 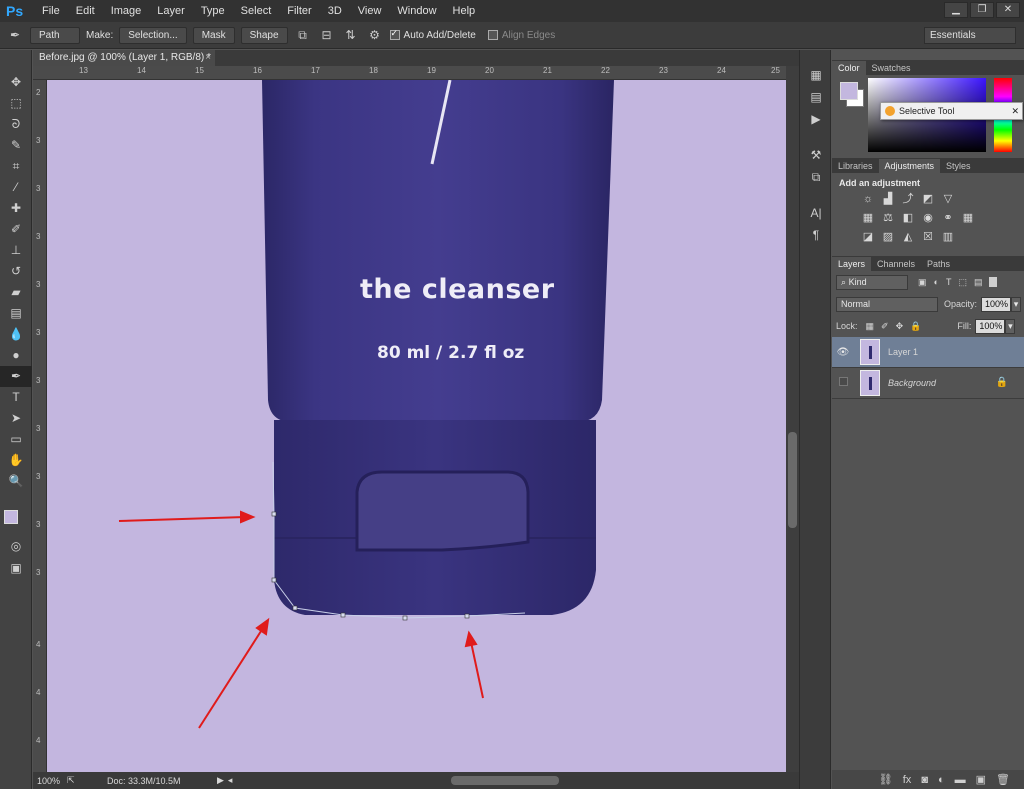 I want to click on brush-tool-icon: ✐, so click(x=16, y=229).